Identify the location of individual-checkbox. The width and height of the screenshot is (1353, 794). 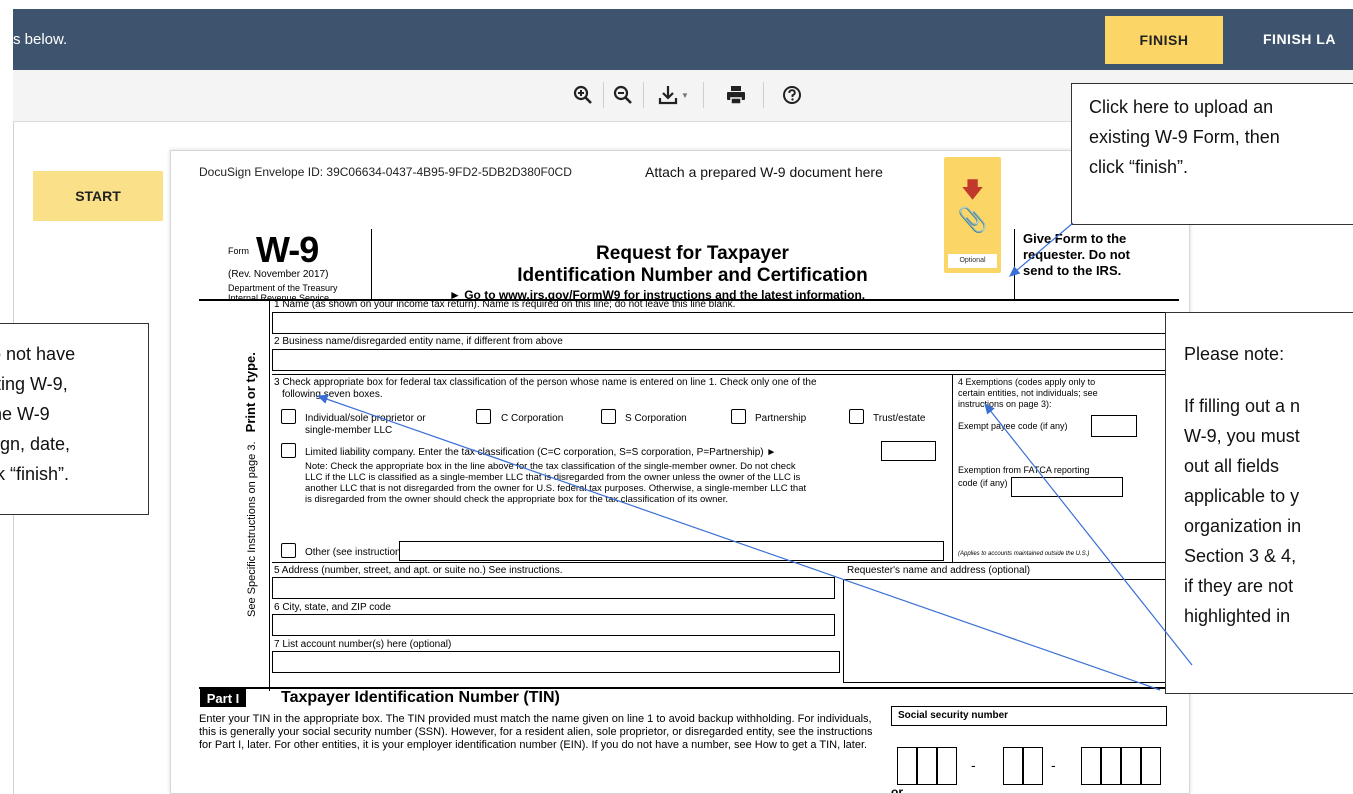
(288, 416).